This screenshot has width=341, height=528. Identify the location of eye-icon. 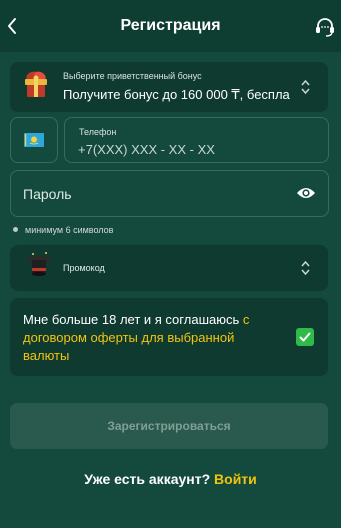
(306, 193).